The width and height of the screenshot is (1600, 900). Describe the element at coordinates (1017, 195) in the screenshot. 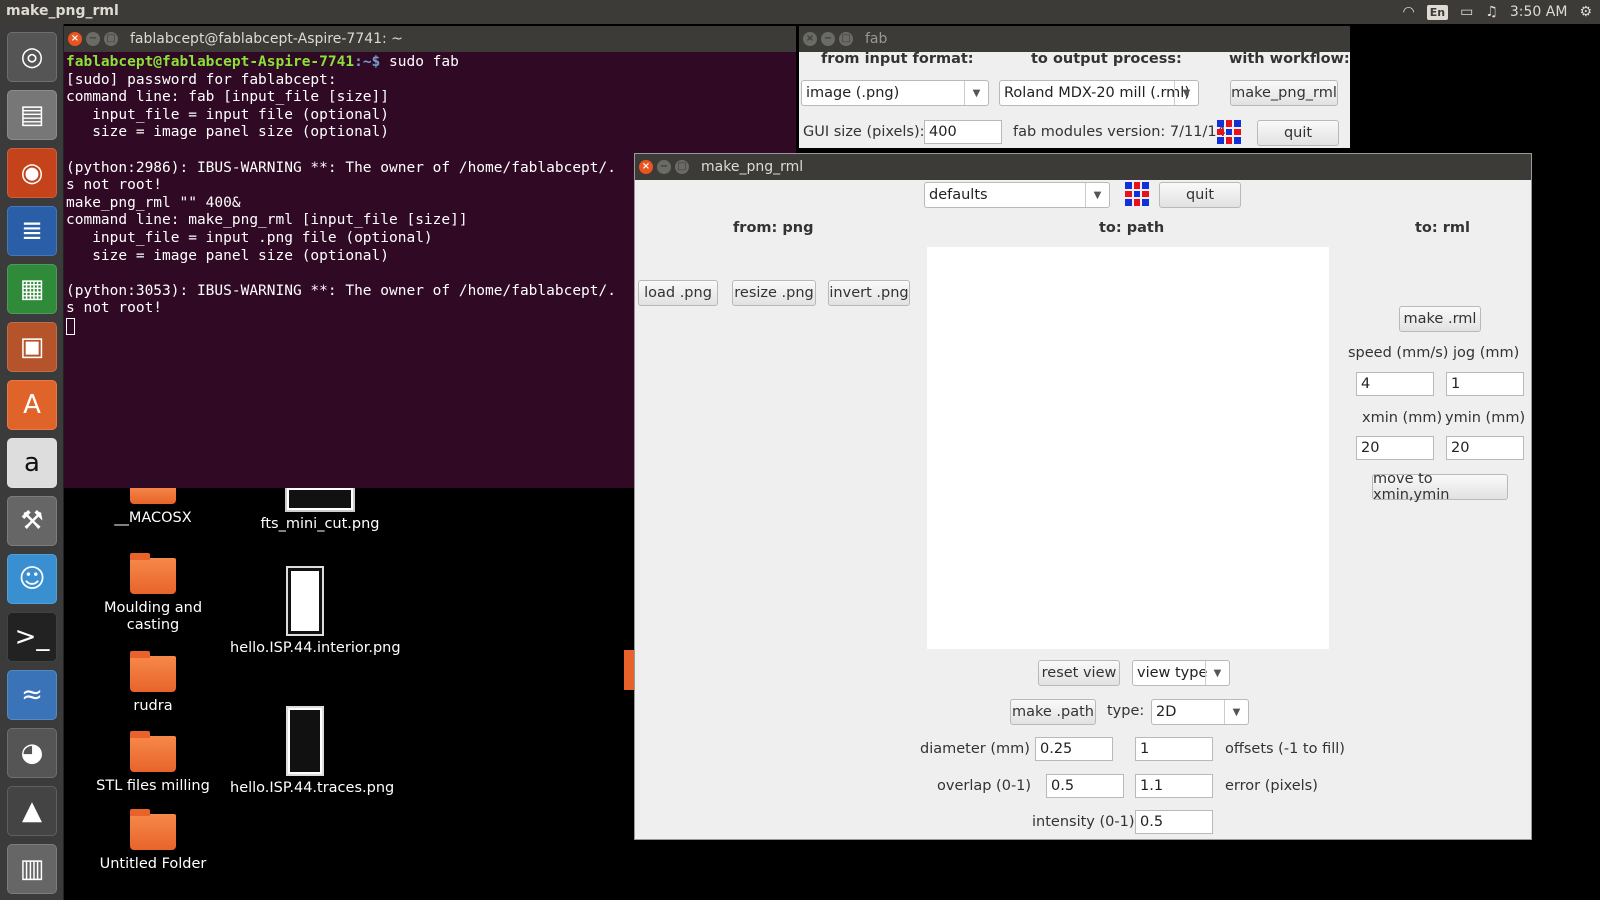

I see `defaults-select: defaults ▼` at that location.